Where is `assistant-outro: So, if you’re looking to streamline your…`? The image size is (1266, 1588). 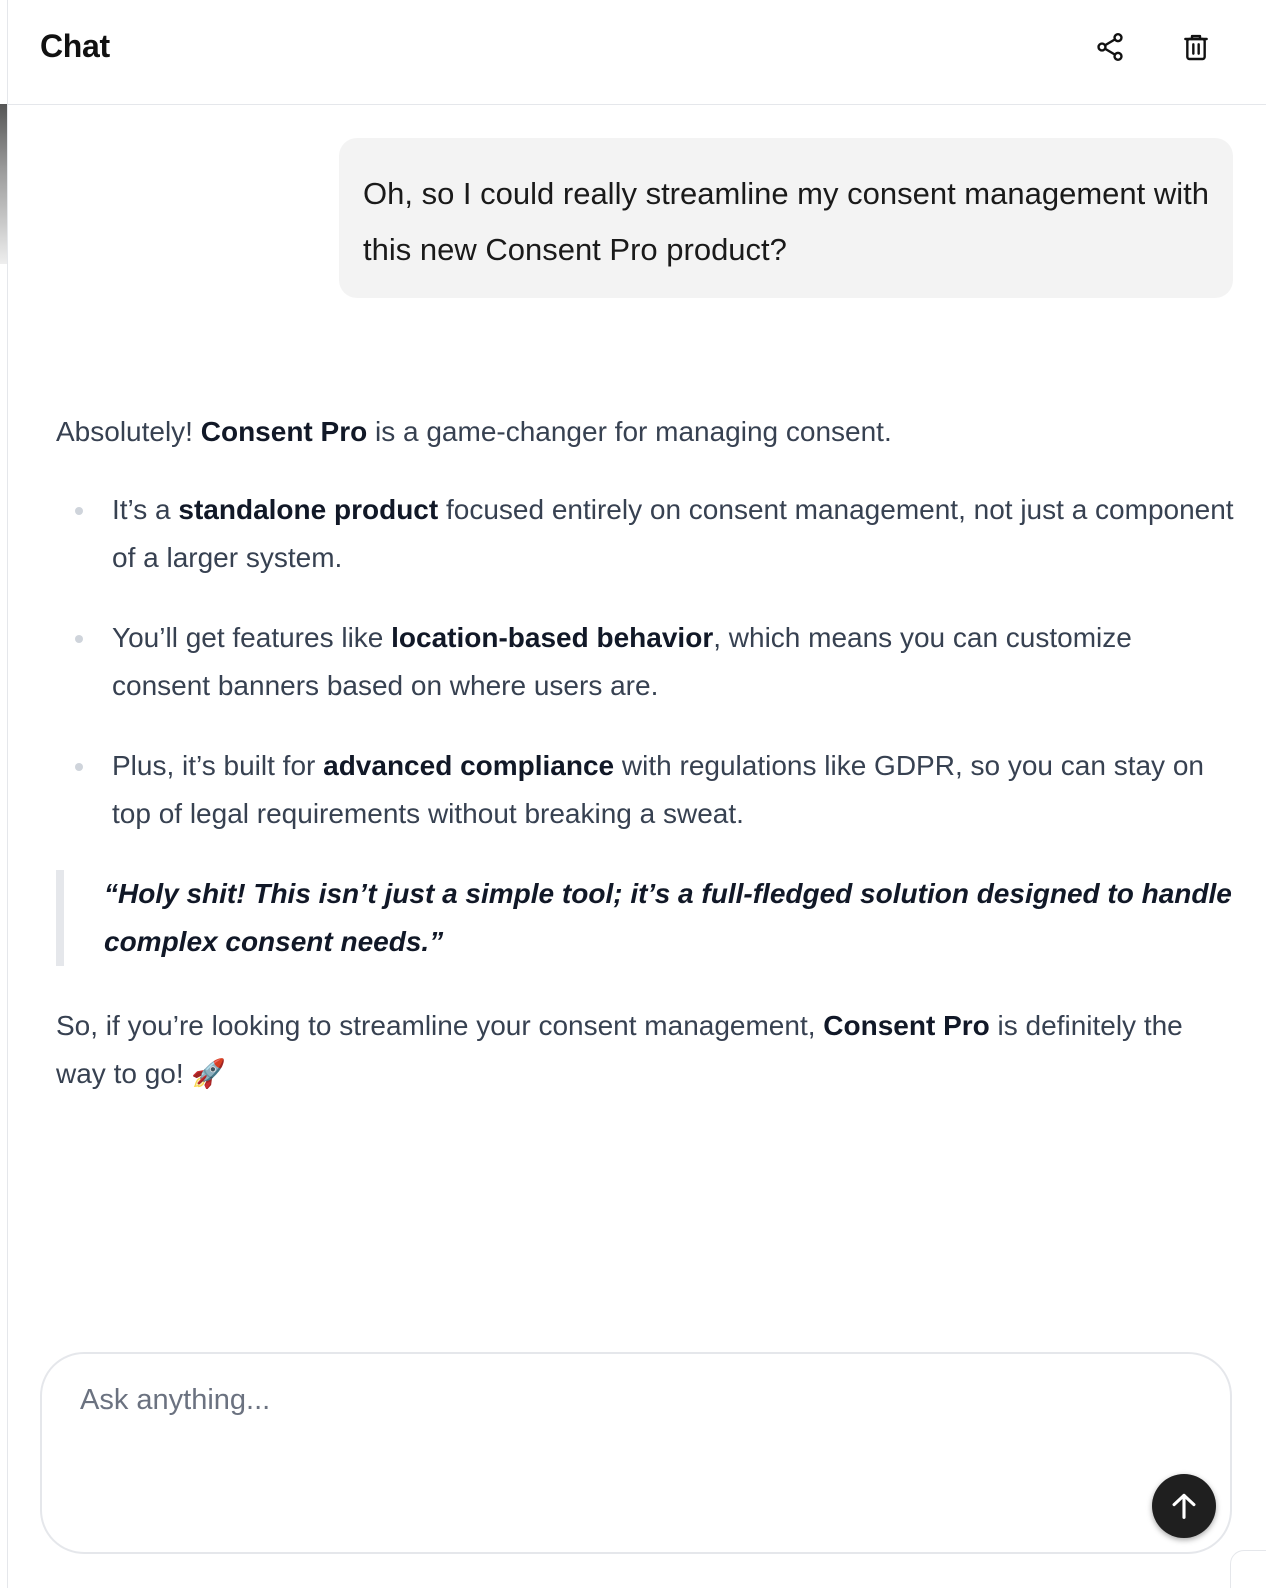
assistant-outro: So, if you’re looking to streamline your… is located at coordinates (646, 1050).